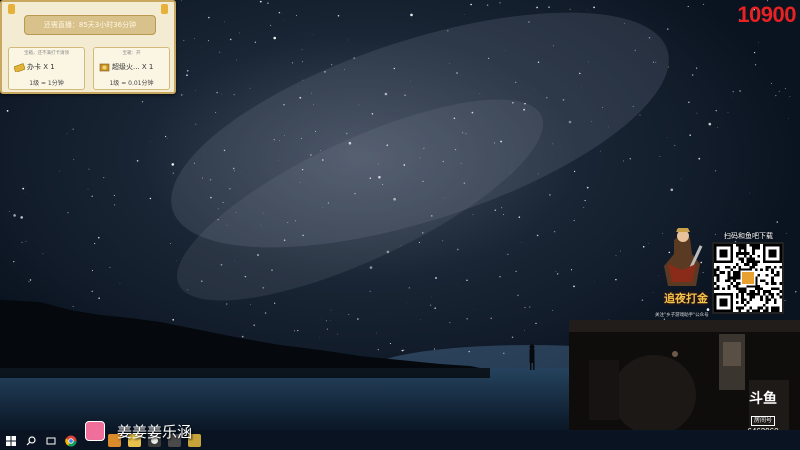 The image size is (800, 450). What do you see at coordinates (70, 440) in the screenshot?
I see `chrome-icon` at bounding box center [70, 440].